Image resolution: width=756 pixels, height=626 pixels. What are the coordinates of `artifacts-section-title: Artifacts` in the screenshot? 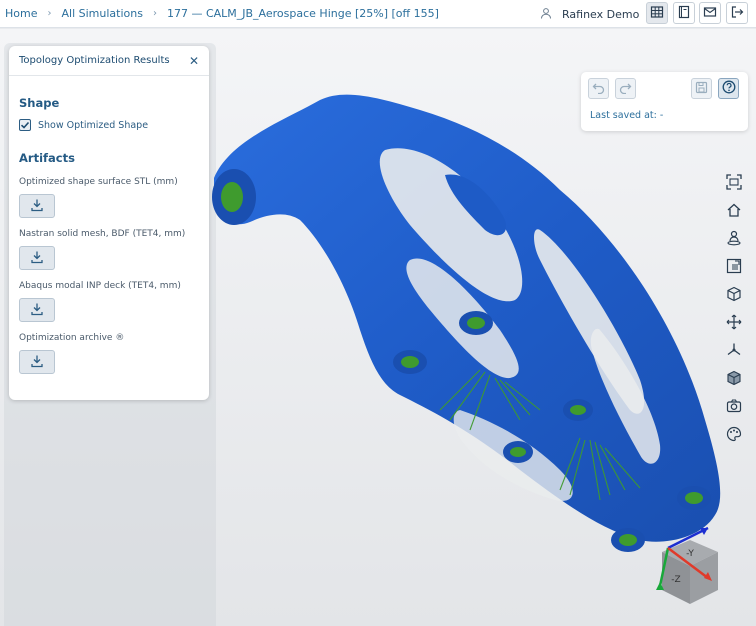 It's located at (47, 158).